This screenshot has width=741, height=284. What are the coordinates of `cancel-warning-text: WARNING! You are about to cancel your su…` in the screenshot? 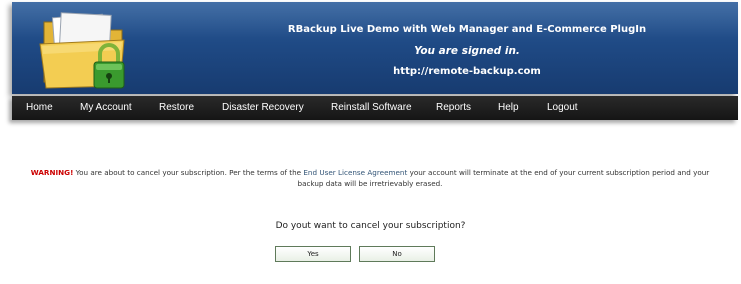 It's located at (370, 178).